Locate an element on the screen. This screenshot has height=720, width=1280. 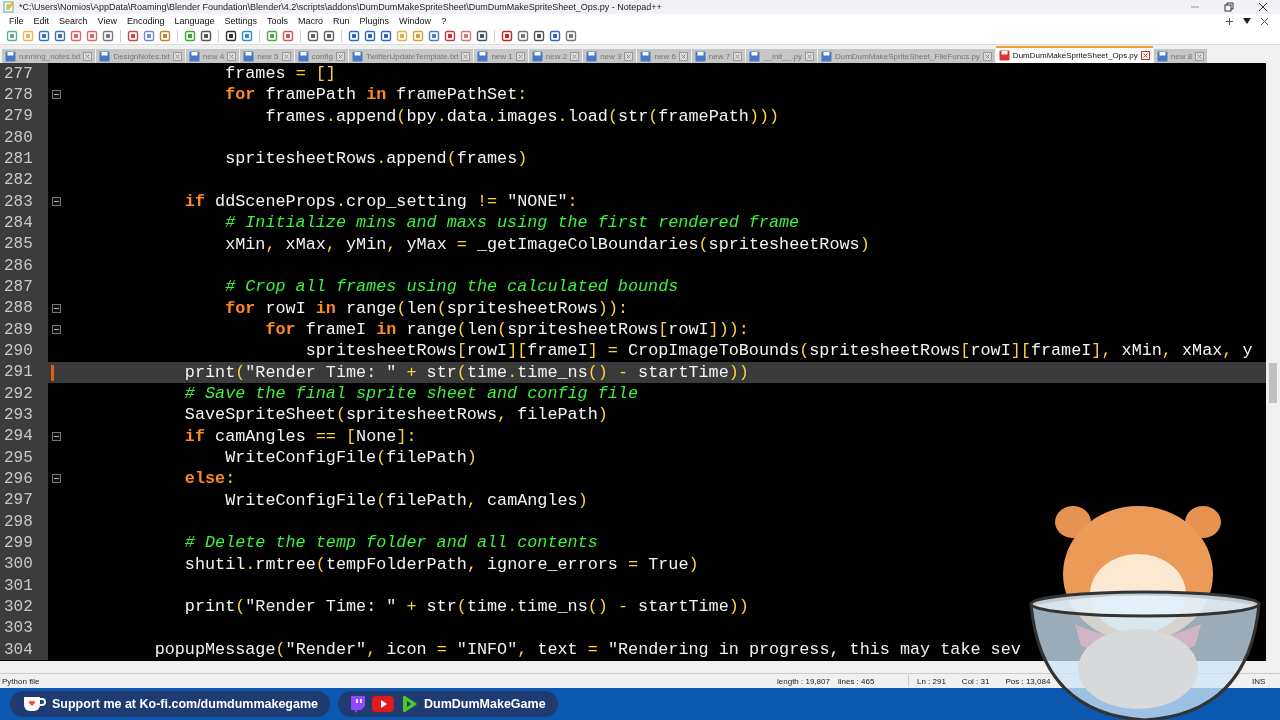
menu-item: File is located at coordinates (16, 21).